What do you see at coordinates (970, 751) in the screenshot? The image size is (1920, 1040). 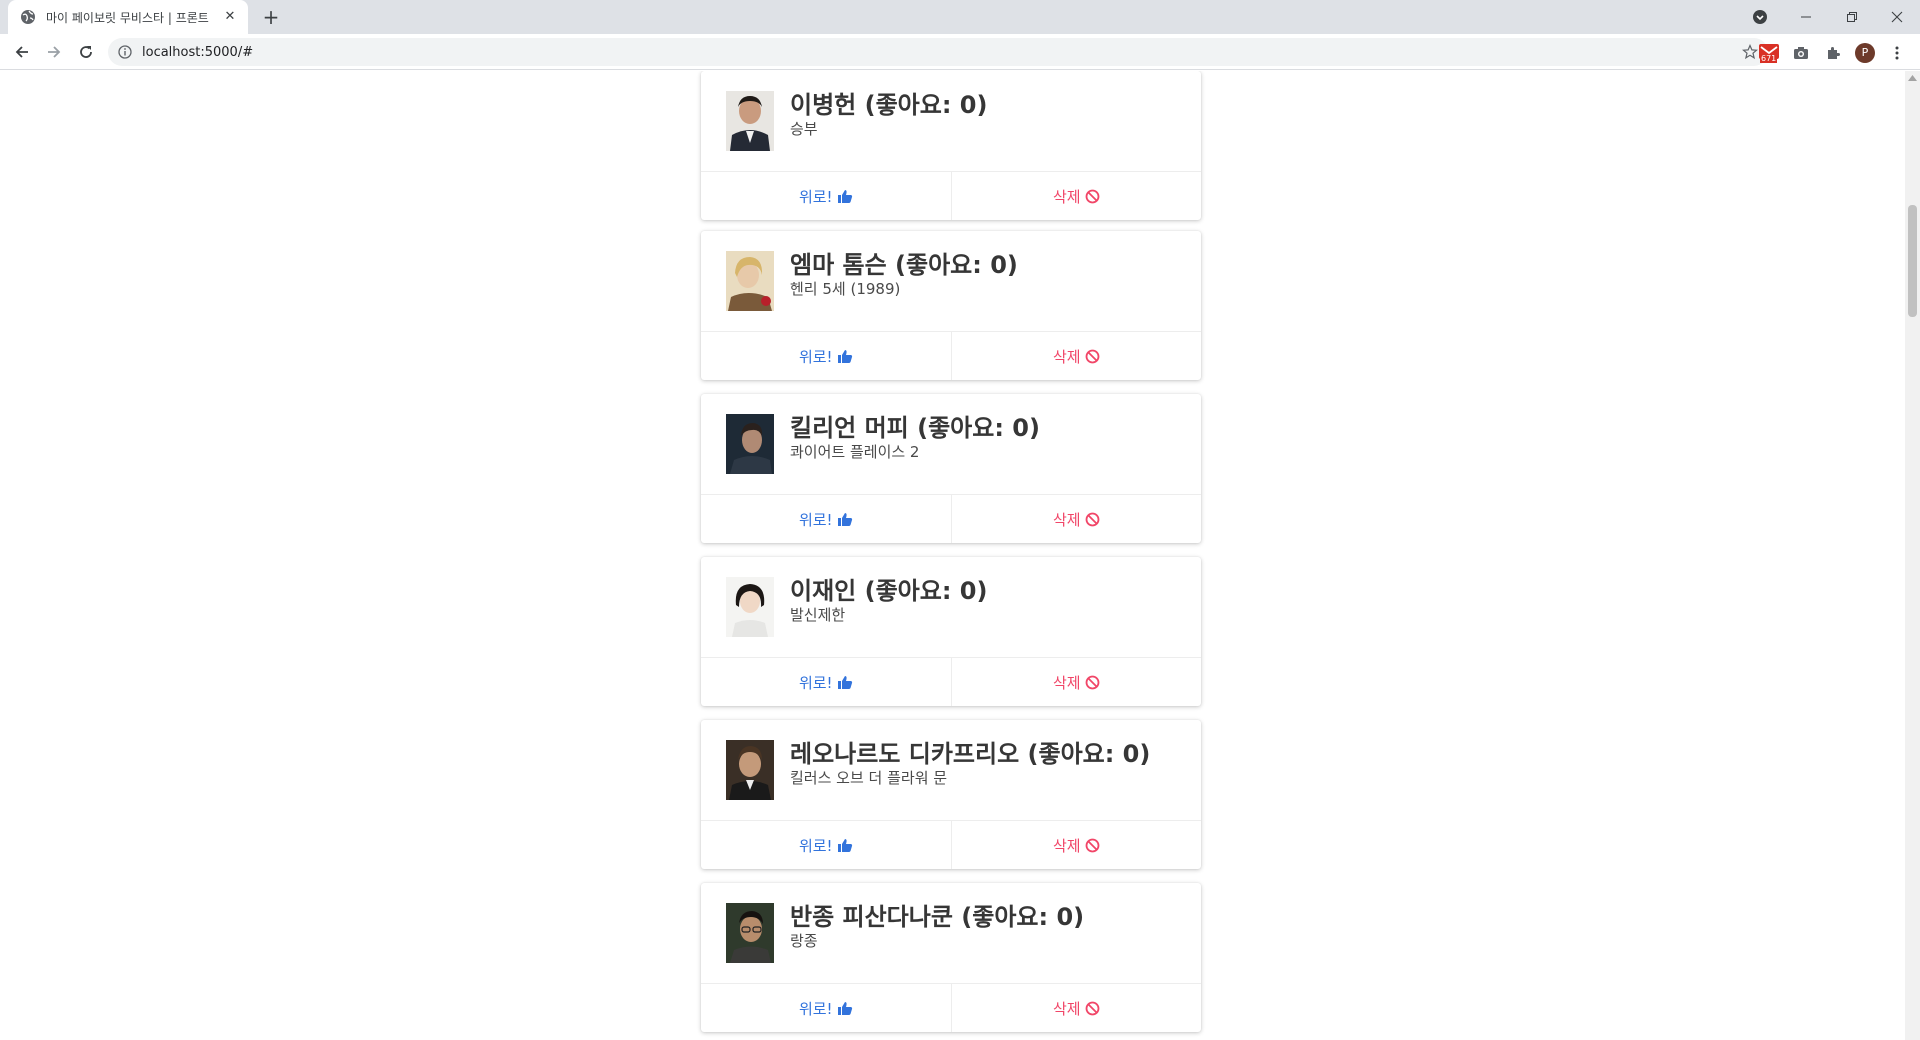 I see `card-title: 레오나르도 디카프리오 (좋아요: 0)` at bounding box center [970, 751].